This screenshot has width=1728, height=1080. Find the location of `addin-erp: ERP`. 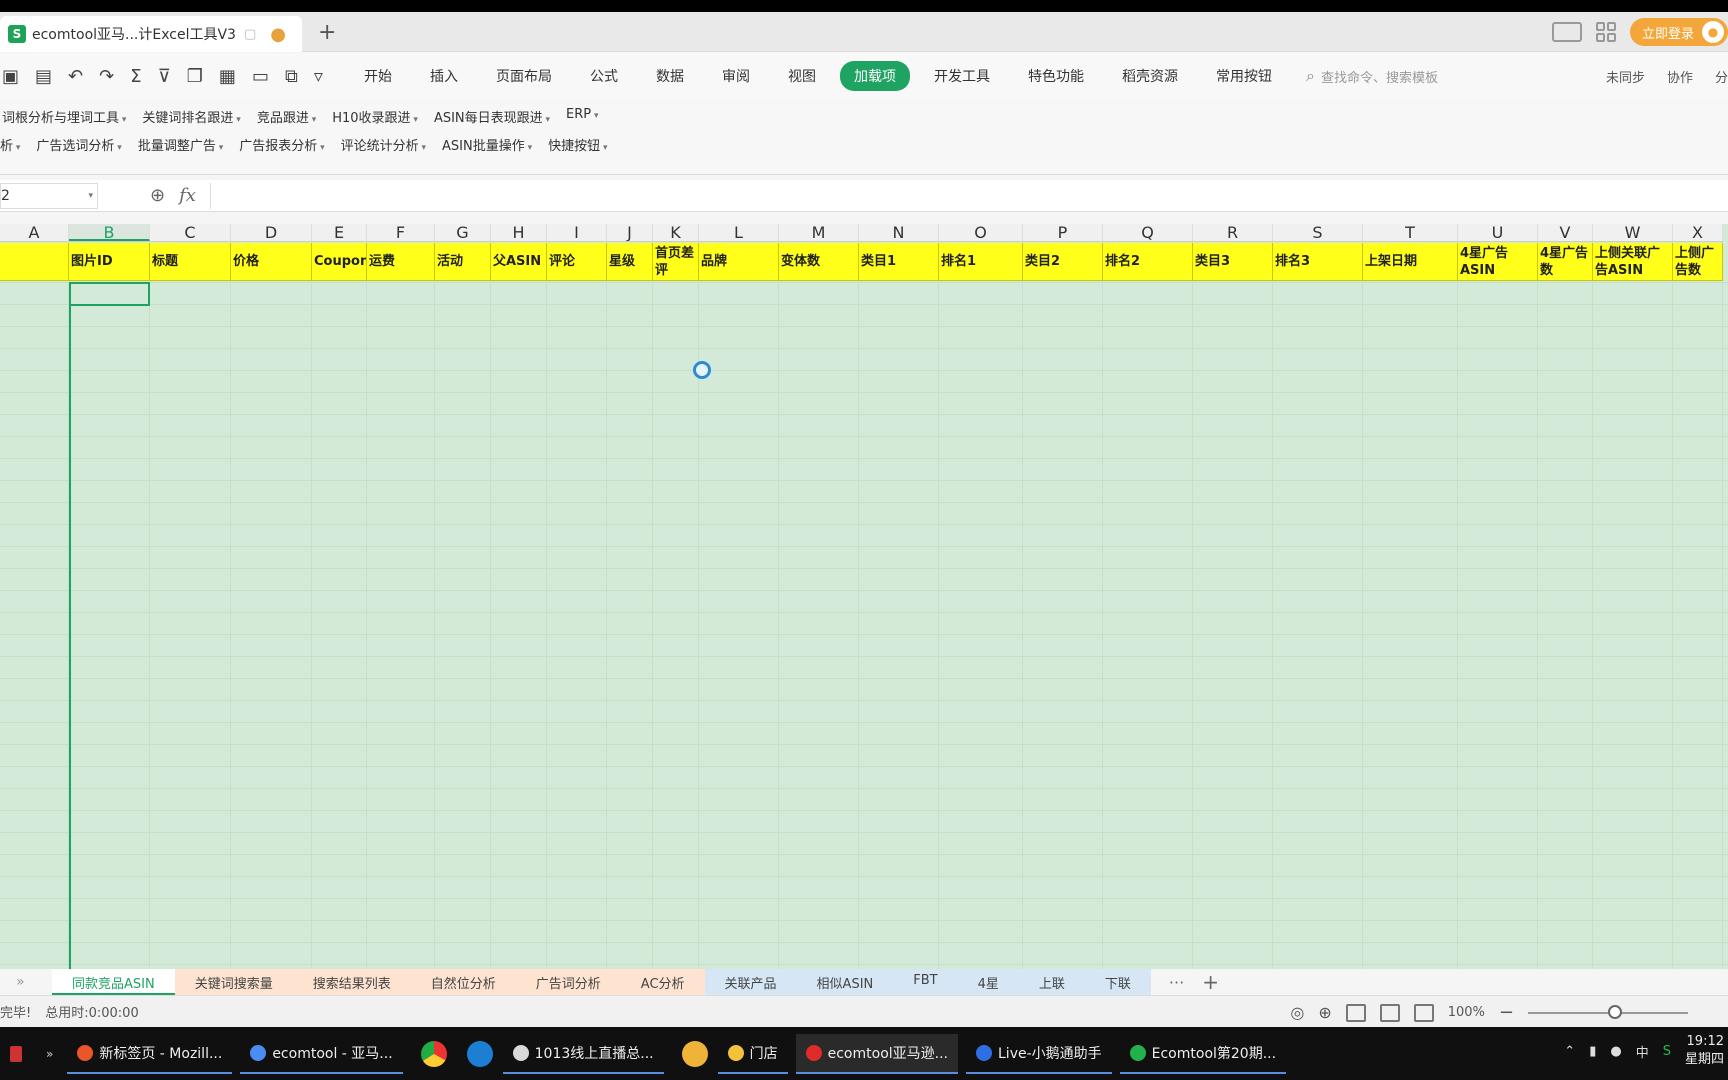

addin-erp: ERP is located at coordinates (582, 116).